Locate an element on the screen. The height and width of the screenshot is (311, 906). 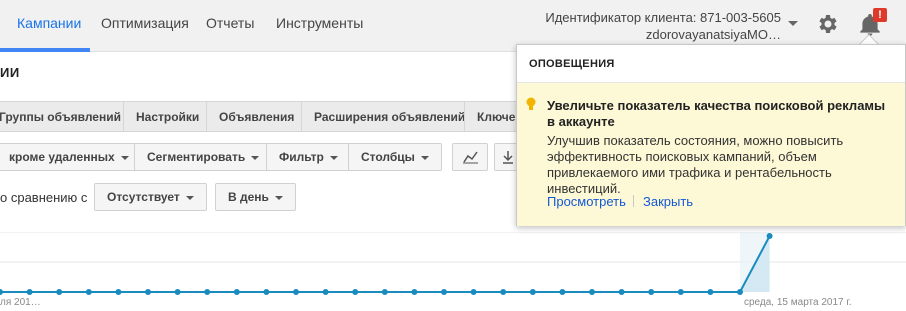
view-link: Просмотреть is located at coordinates (586, 201).